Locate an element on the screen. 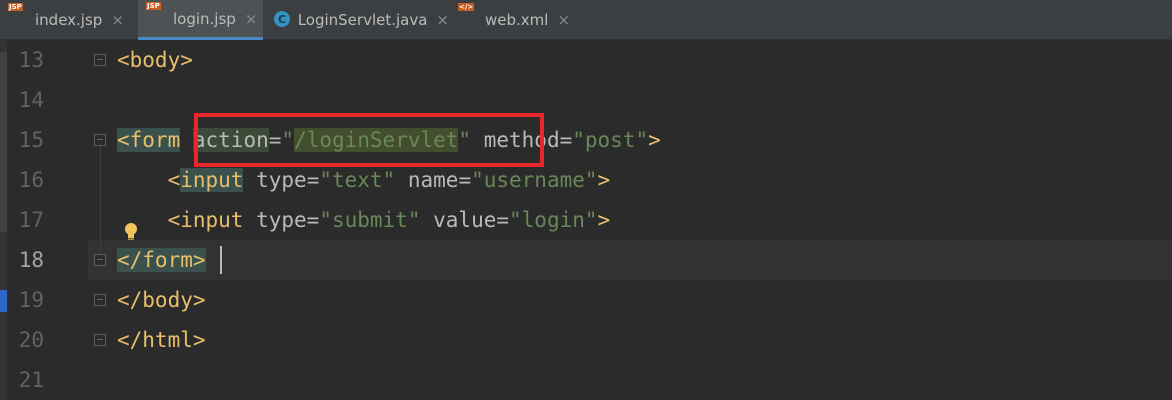 This screenshot has height=400, width=1172. value-text: "text" is located at coordinates (357, 180).